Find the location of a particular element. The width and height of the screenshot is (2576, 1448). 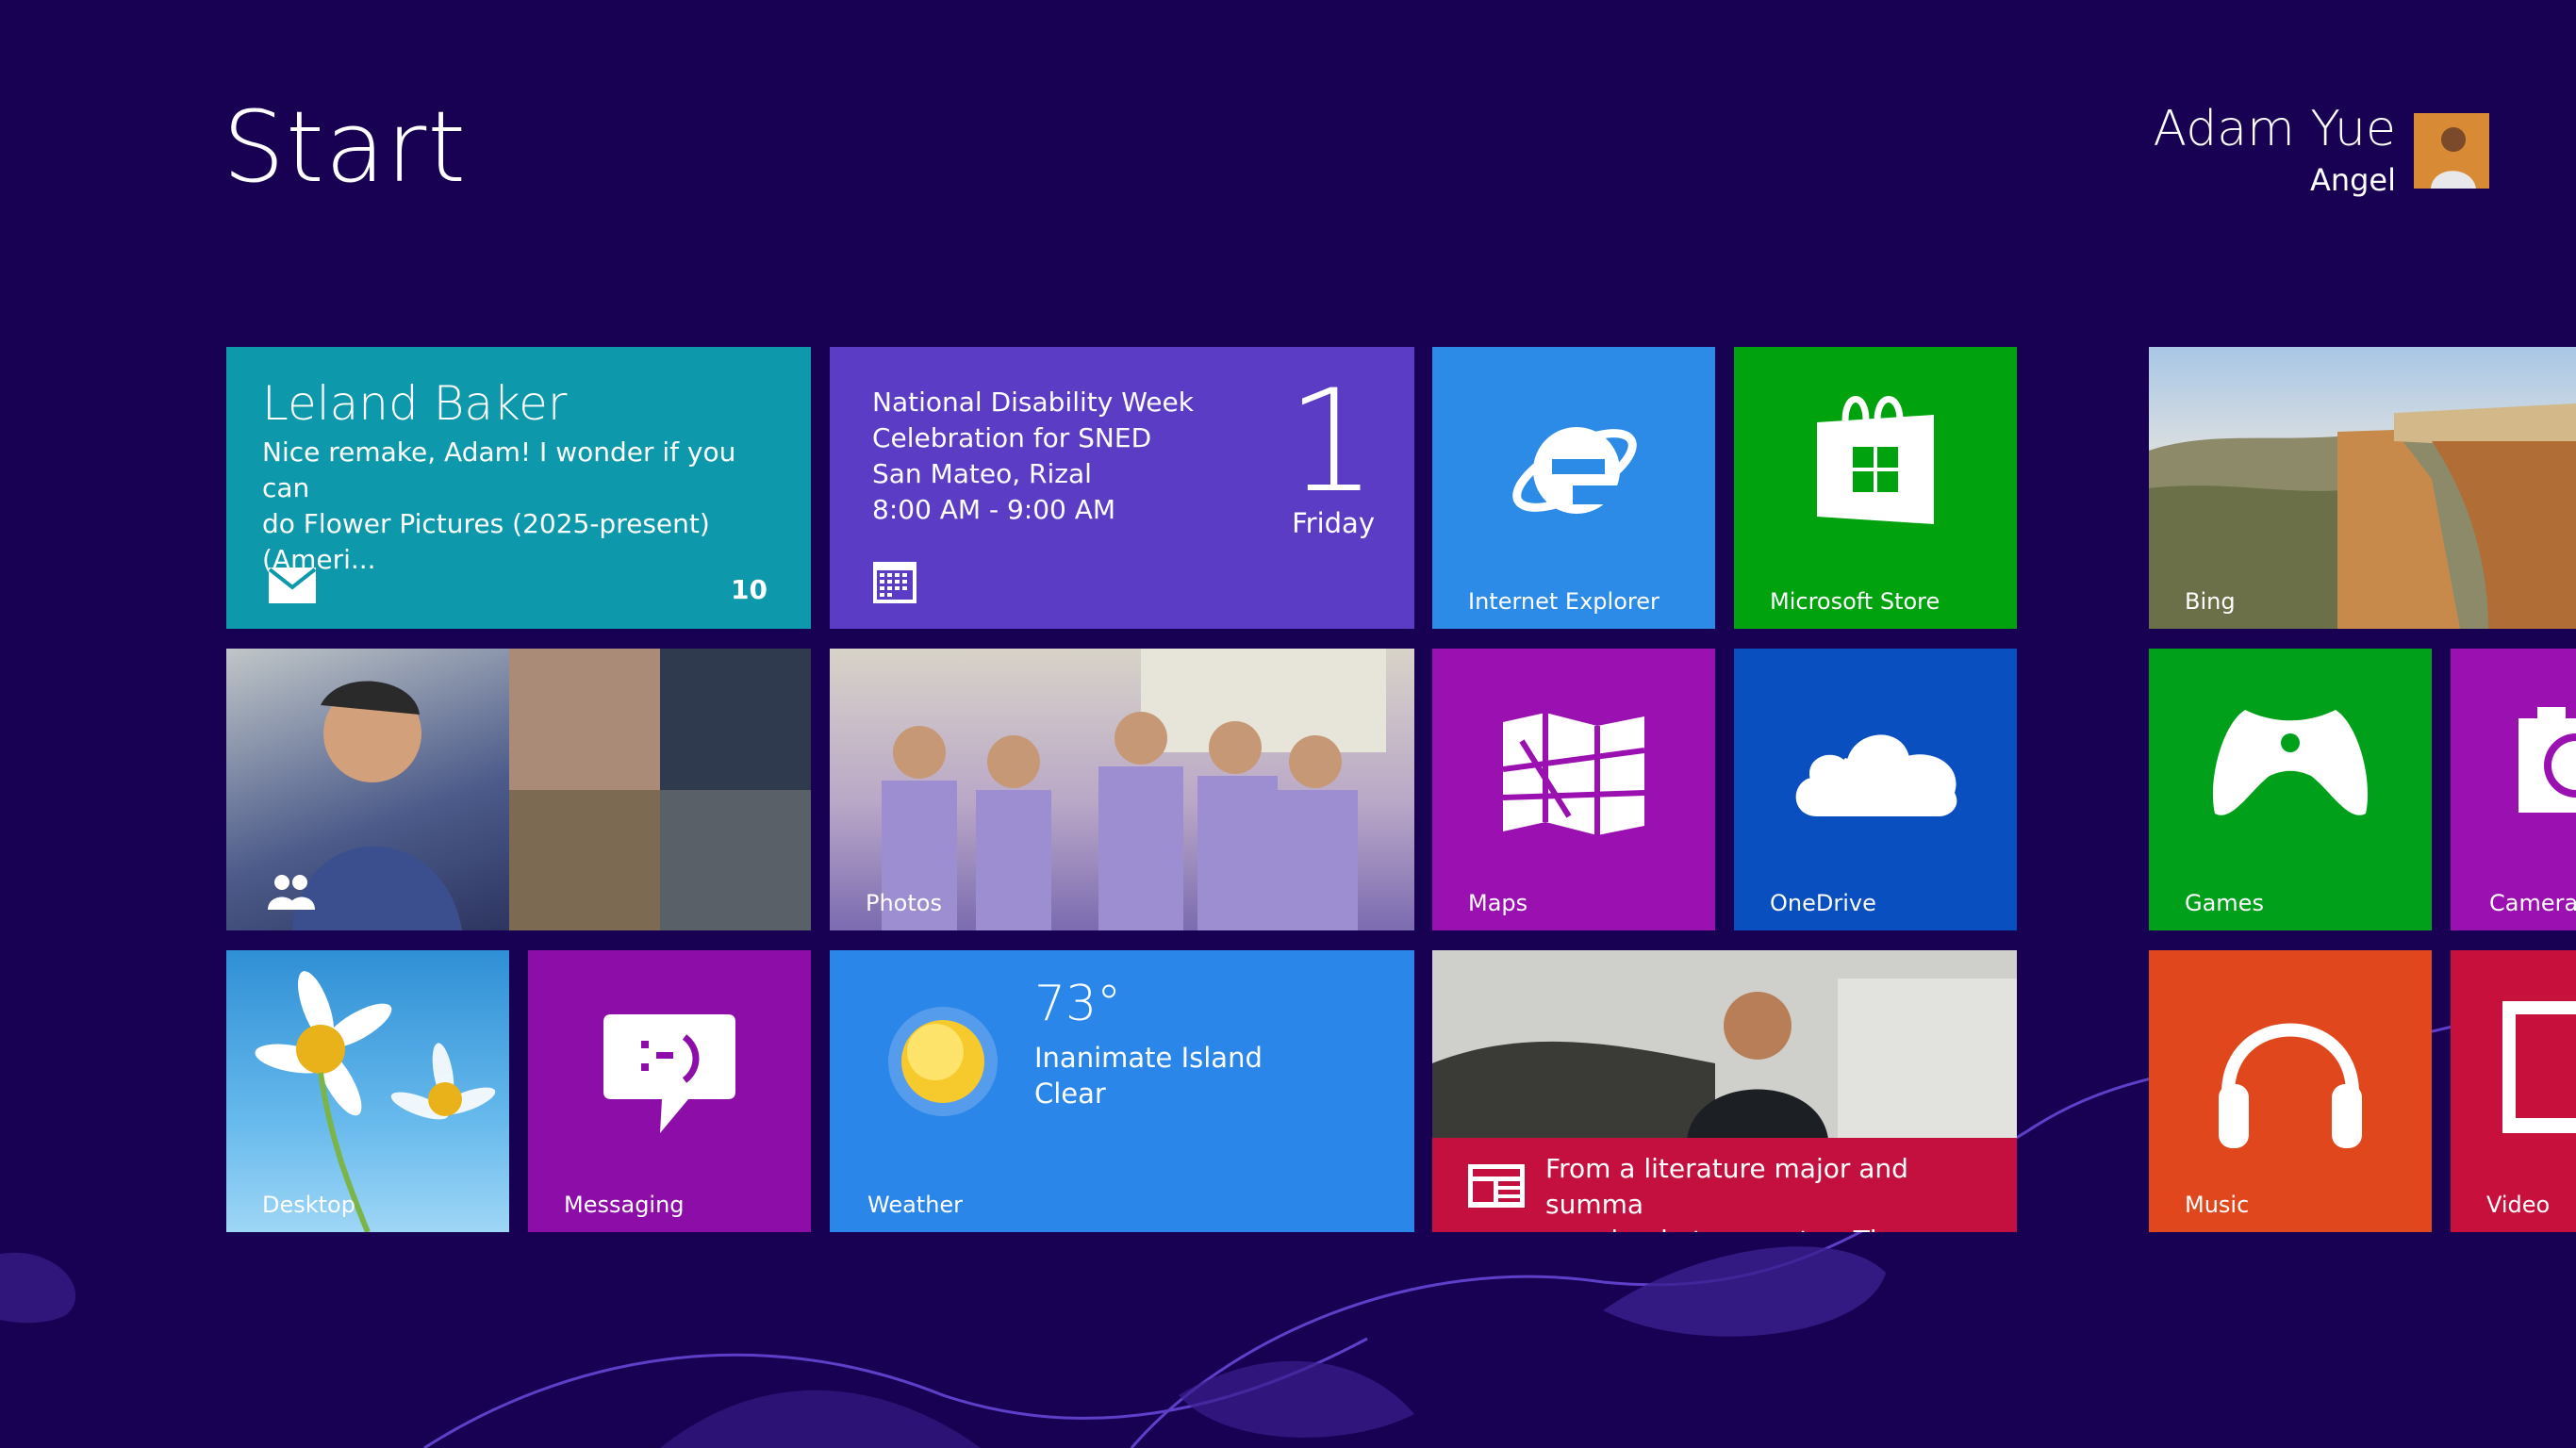

news-photo-image is located at coordinates (1724, 1044).